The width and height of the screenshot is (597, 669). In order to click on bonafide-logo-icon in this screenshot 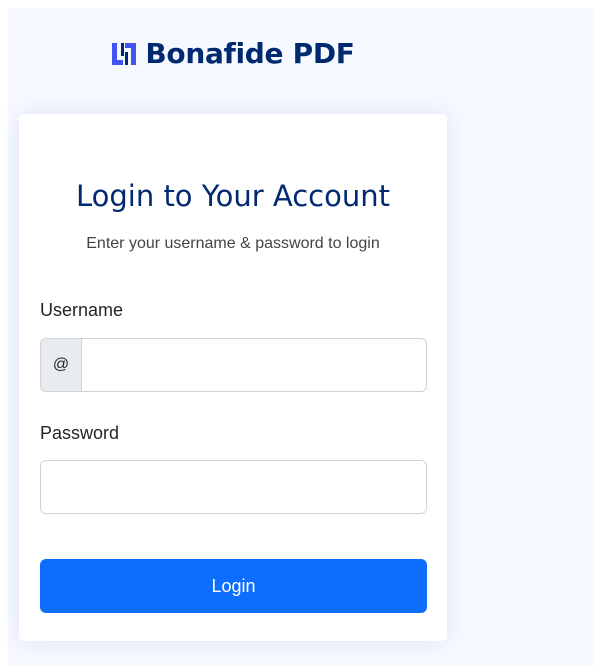, I will do `click(124, 54)`.